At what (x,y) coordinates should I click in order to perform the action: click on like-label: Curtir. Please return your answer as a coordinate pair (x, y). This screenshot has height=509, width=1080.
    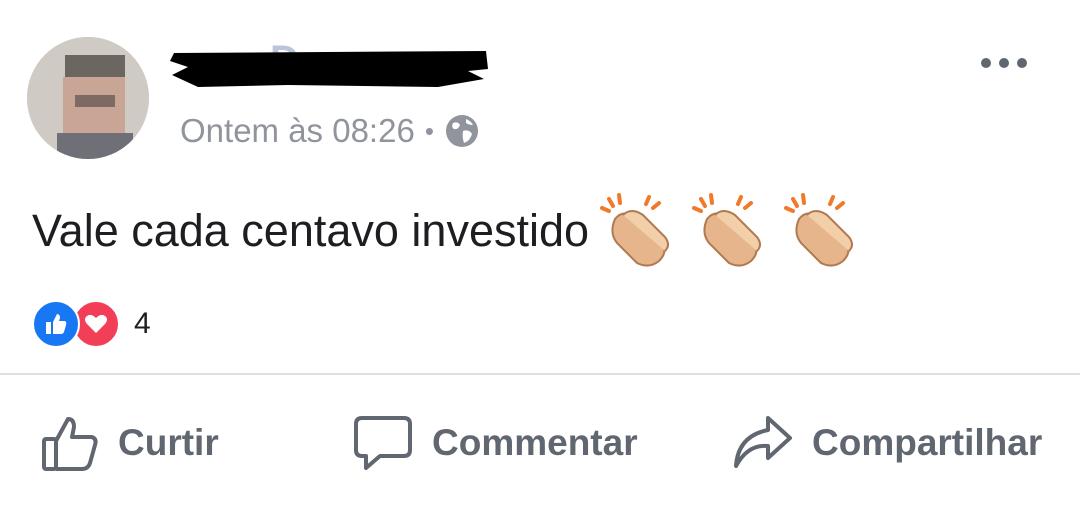
    Looking at the image, I should click on (168, 442).